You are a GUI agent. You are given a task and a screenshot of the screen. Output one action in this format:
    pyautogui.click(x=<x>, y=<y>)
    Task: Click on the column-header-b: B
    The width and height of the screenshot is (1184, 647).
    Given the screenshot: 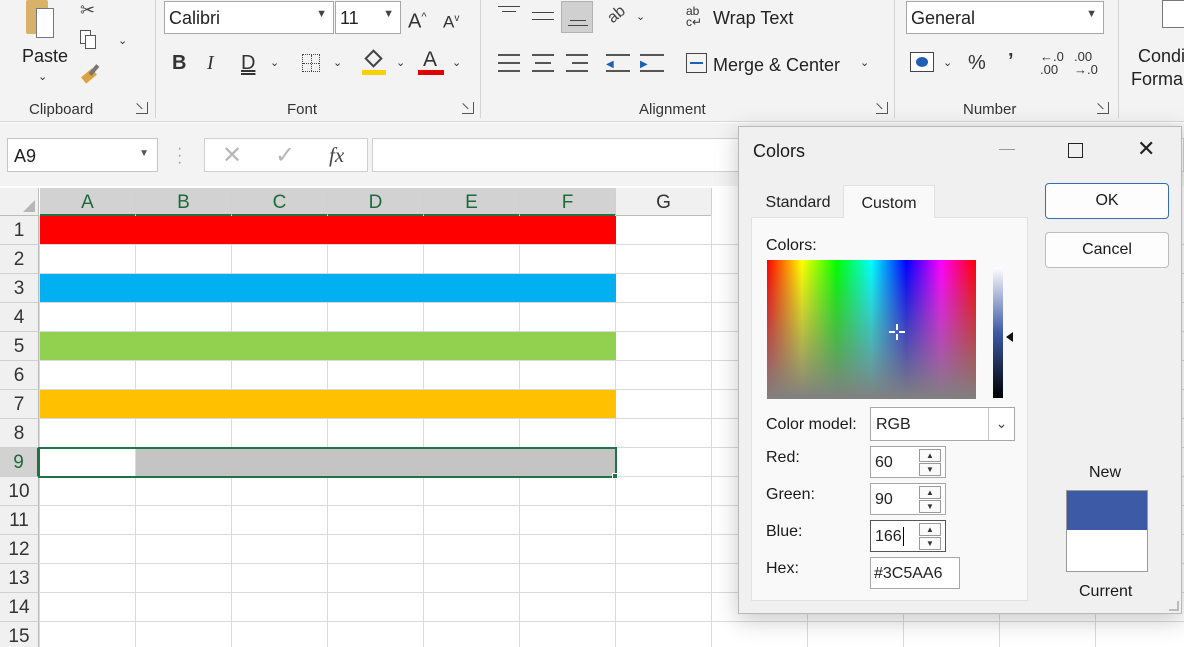 What is the action you would take?
    pyautogui.click(x=184, y=202)
    